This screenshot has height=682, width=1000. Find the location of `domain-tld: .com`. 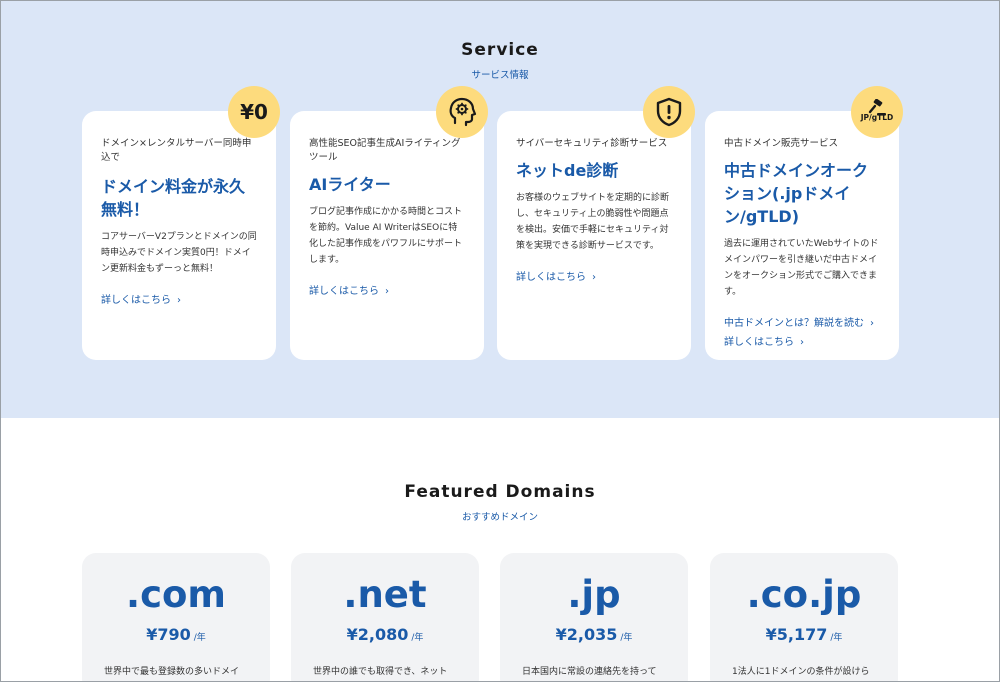

domain-tld: .com is located at coordinates (176, 594).